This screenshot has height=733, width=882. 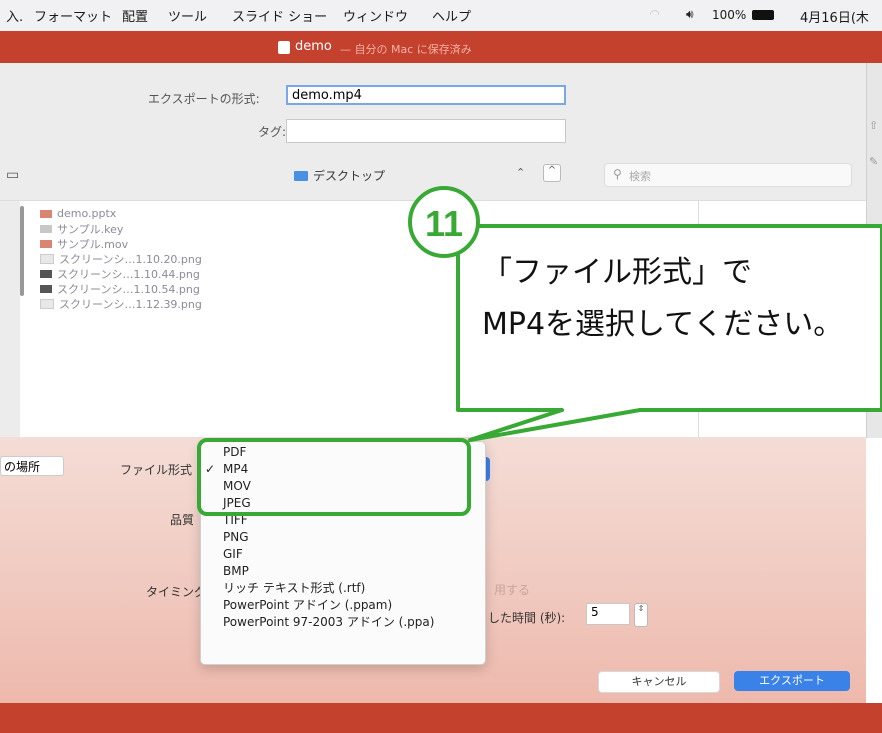 What do you see at coordinates (617, 272) in the screenshot?
I see `callout-line-1: 「ファイル形式」で` at bounding box center [617, 272].